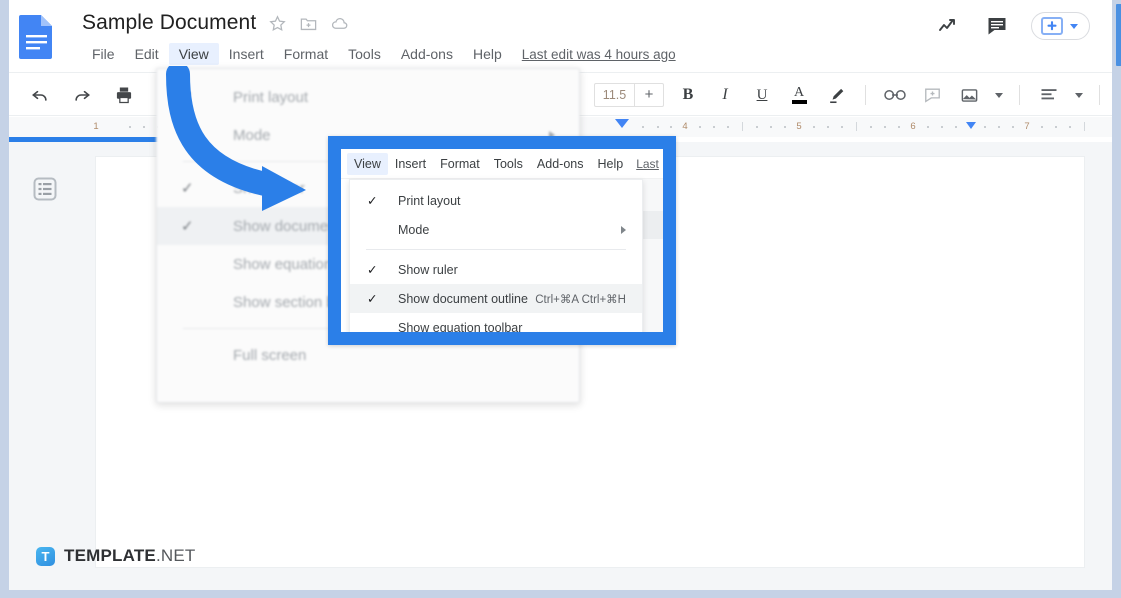 Image resolution: width=1121 pixels, height=598 pixels. I want to click on menu-file: File, so click(103, 54).